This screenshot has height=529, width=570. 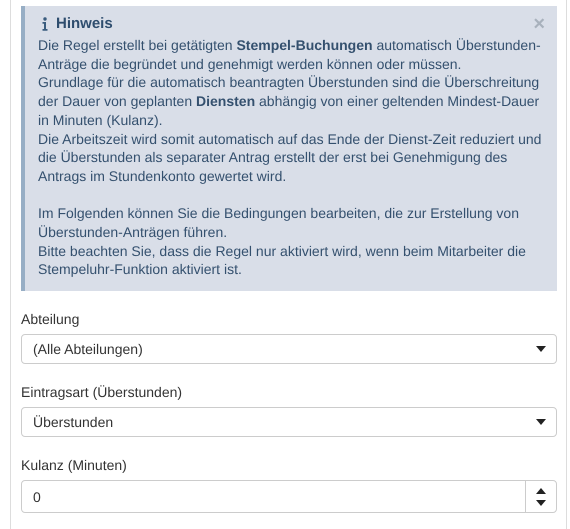 What do you see at coordinates (289, 101) in the screenshot?
I see `alert-text: Grundlage für die automatisch beantragten Überstunden sind die Überschreitung der Dauer von geplanten Diensten abhängig von einer geltenden Mindest-Dauer in Minuten (Kulanz).` at bounding box center [289, 101].